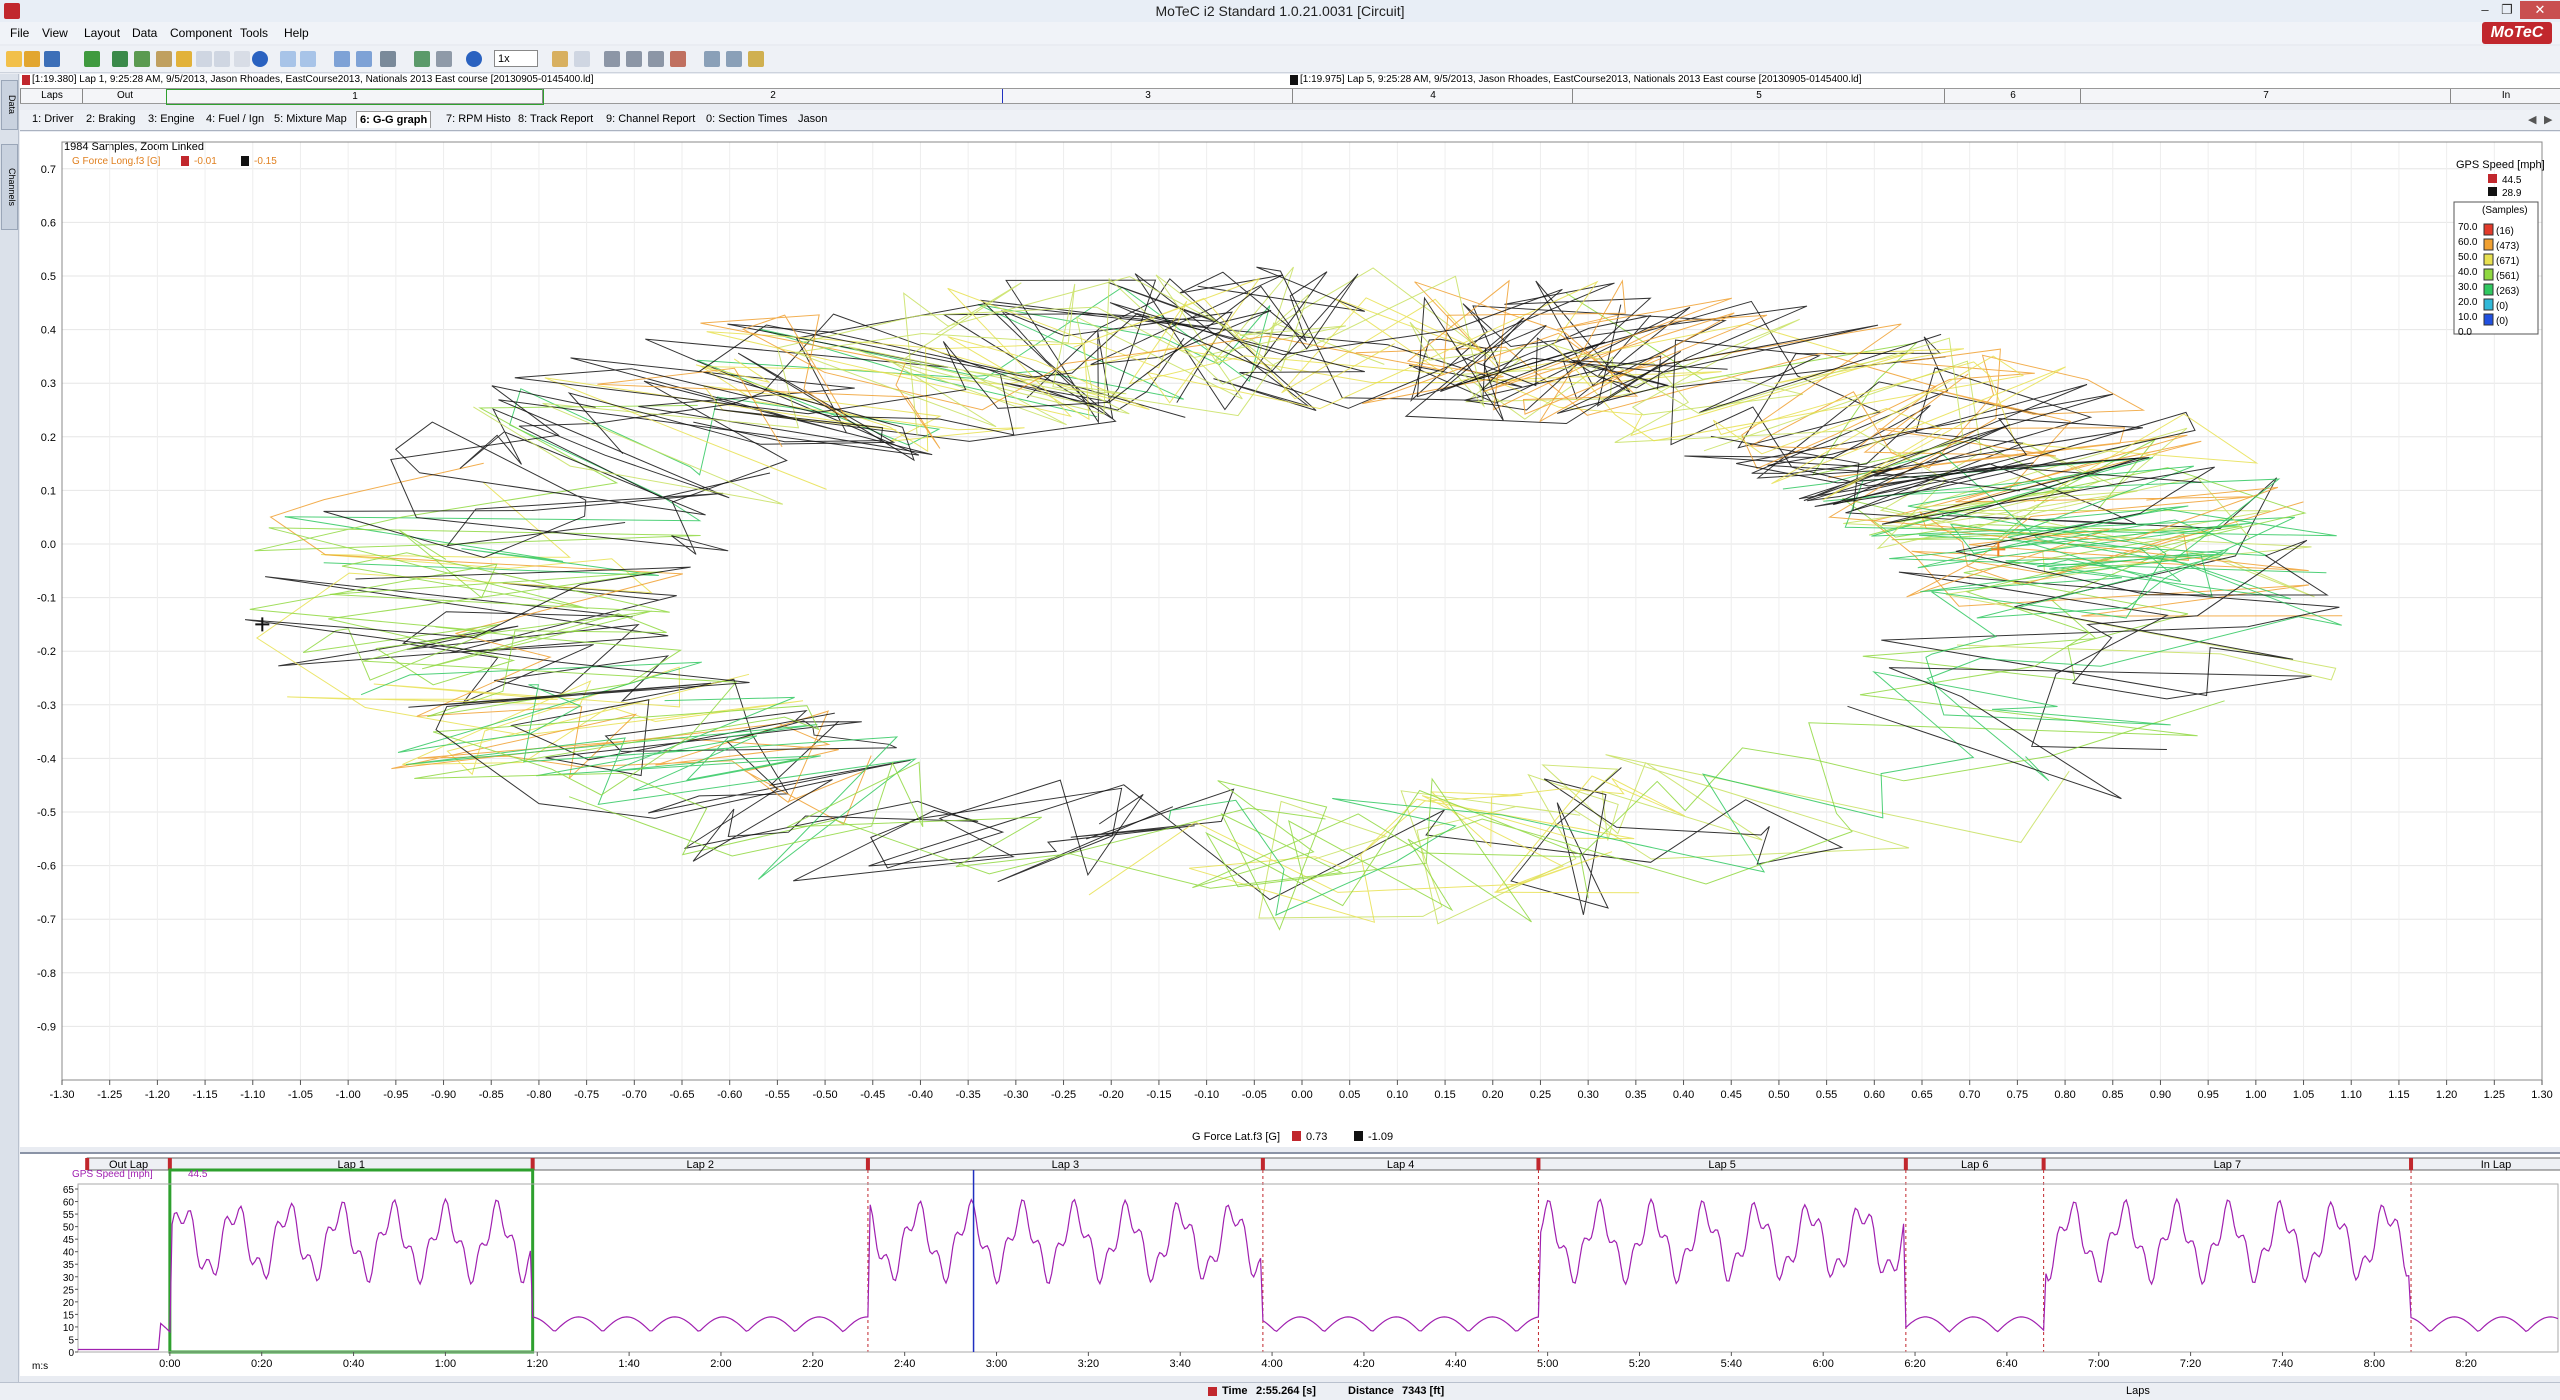  What do you see at coordinates (2488, 319) in the screenshot?
I see `legend-bin-swatch` at bounding box center [2488, 319].